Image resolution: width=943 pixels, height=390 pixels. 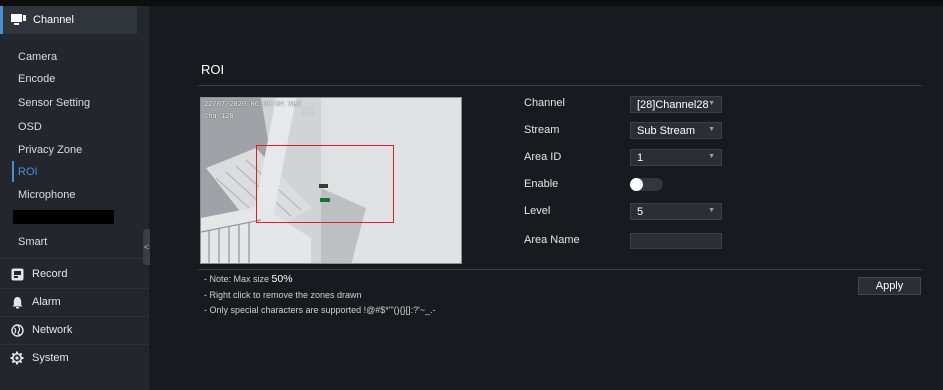 I want to click on video-timestamp: 22/07/2020 06:08:04 Wed, so click(x=252, y=104).